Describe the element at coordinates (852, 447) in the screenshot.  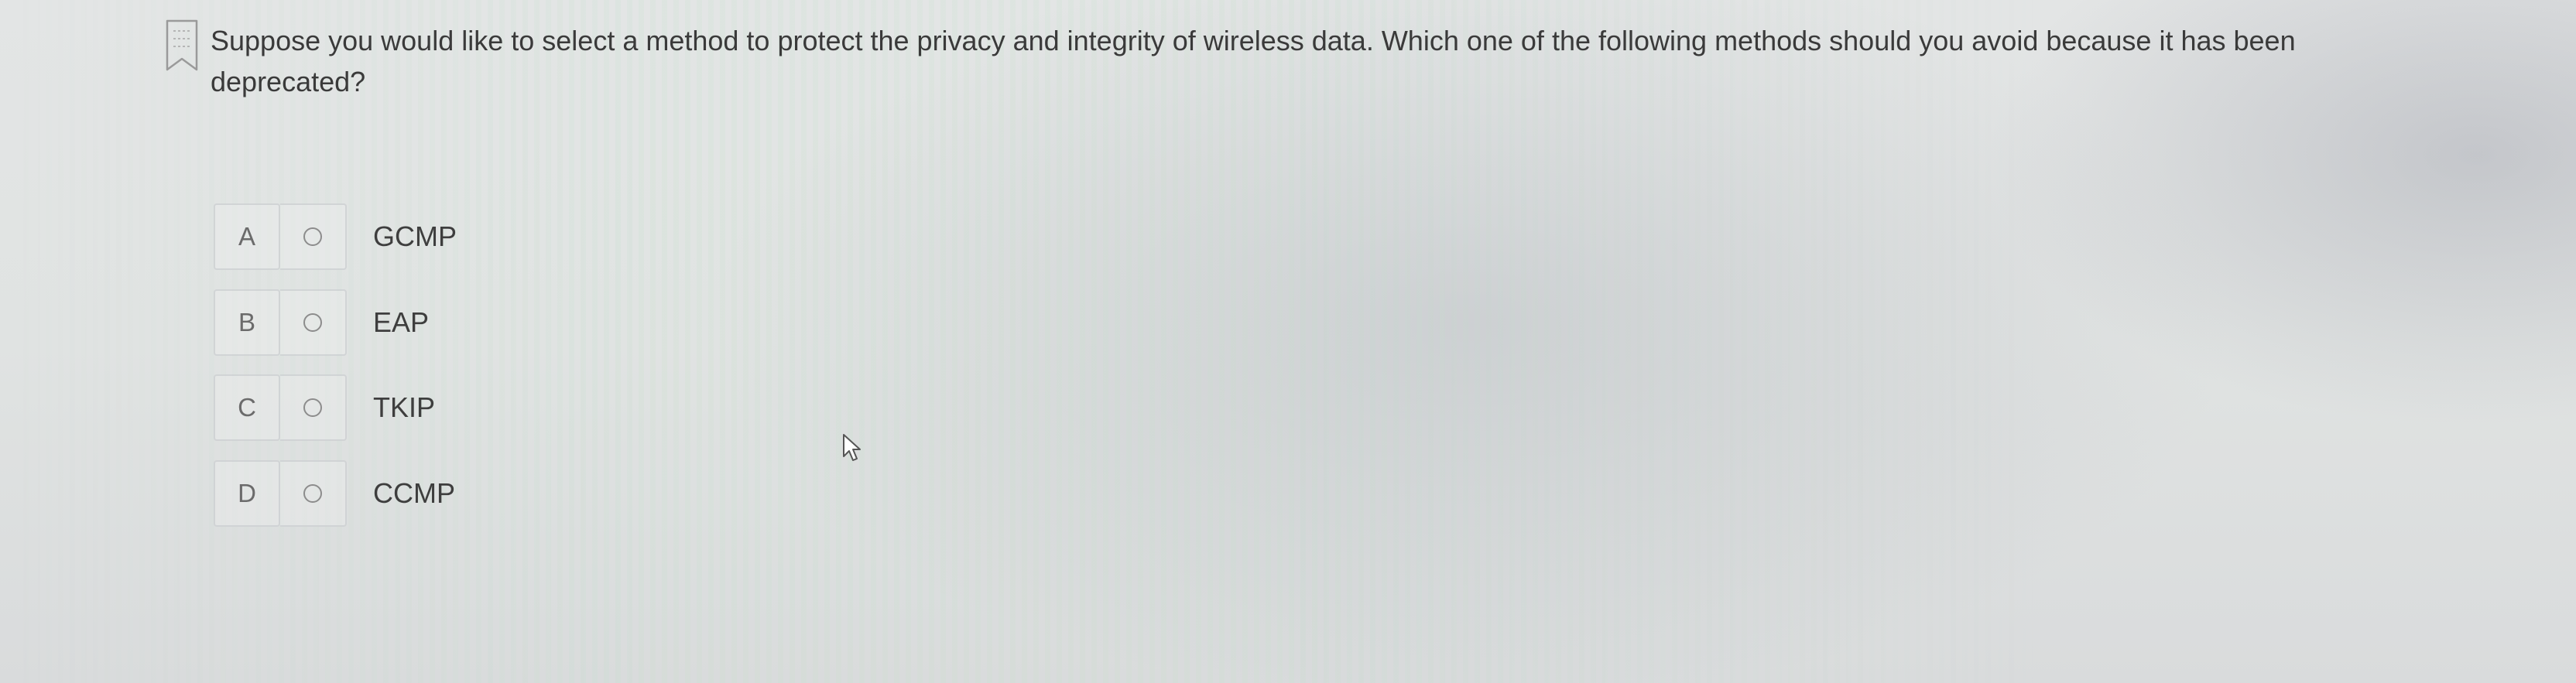
I see `mouse-pointer-icon` at that location.